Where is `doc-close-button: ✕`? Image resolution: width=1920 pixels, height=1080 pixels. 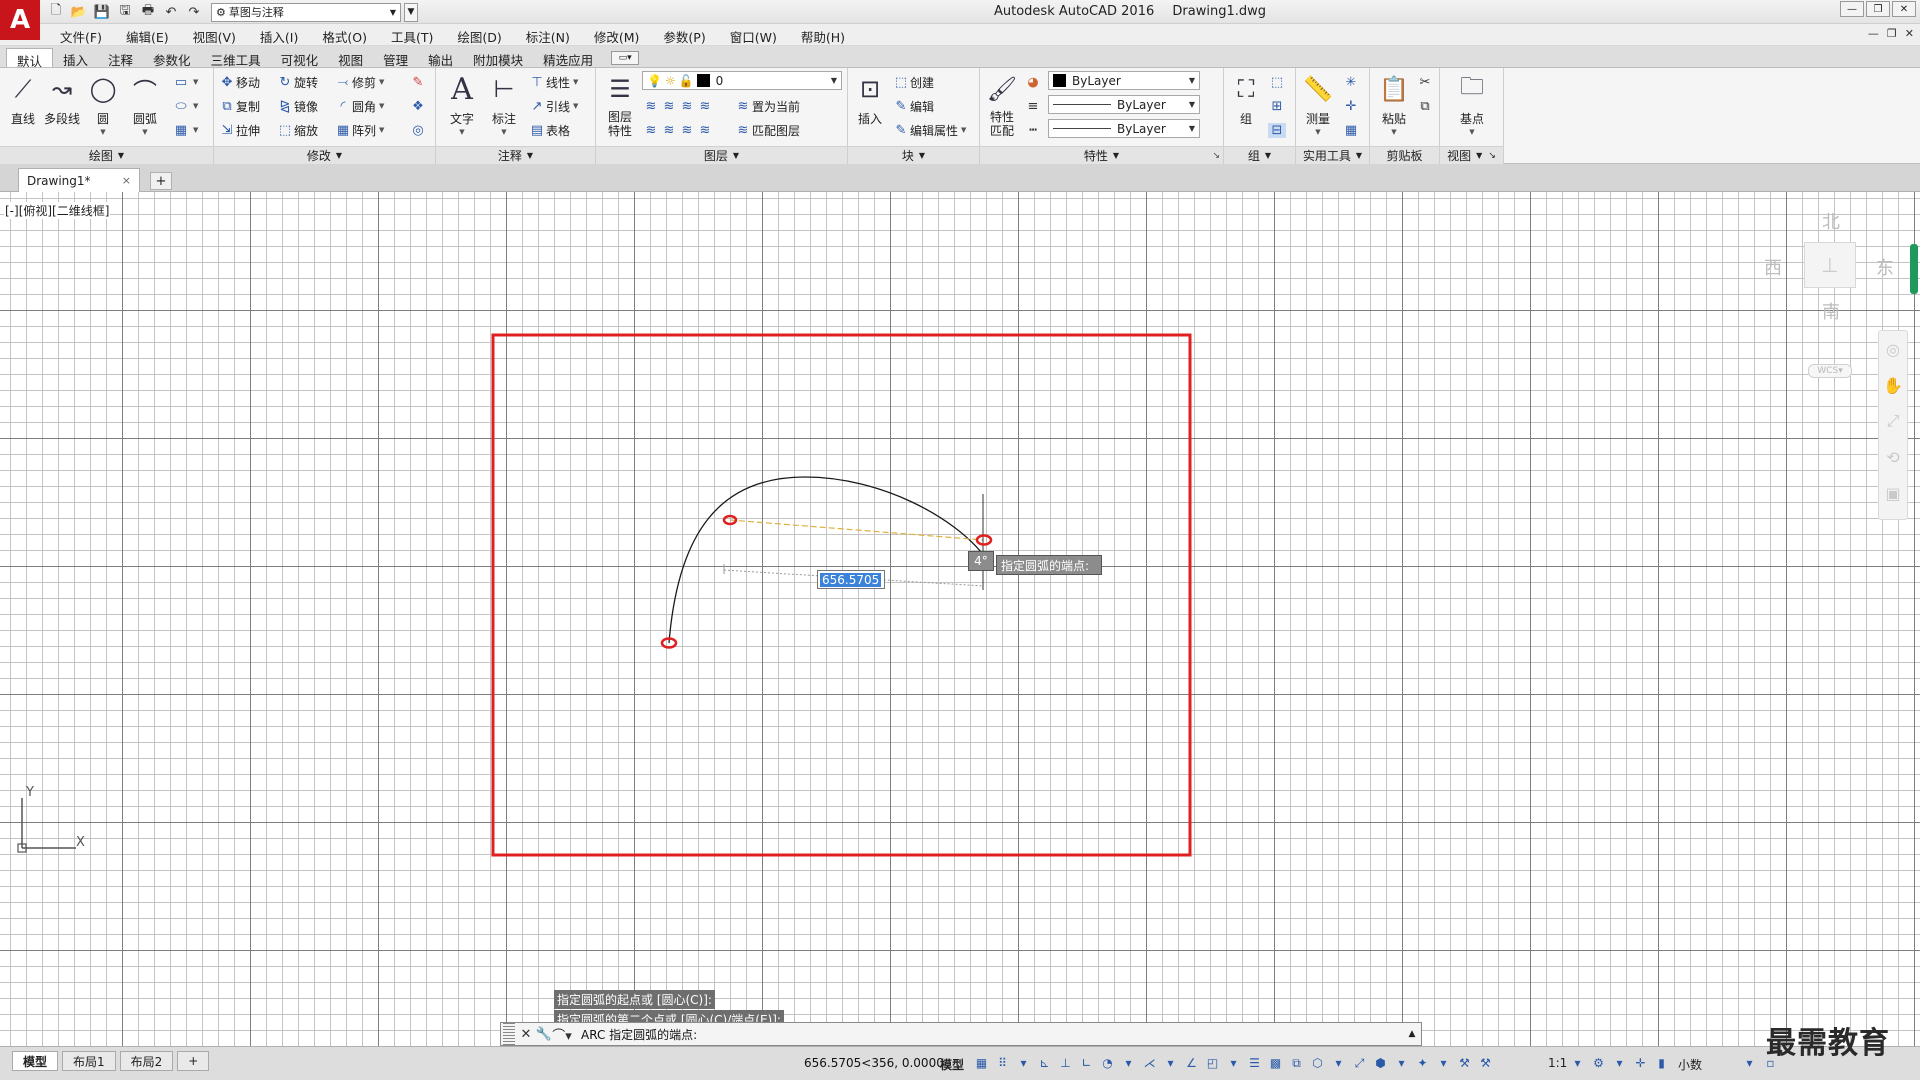 doc-close-button: ✕ is located at coordinates (1909, 33).